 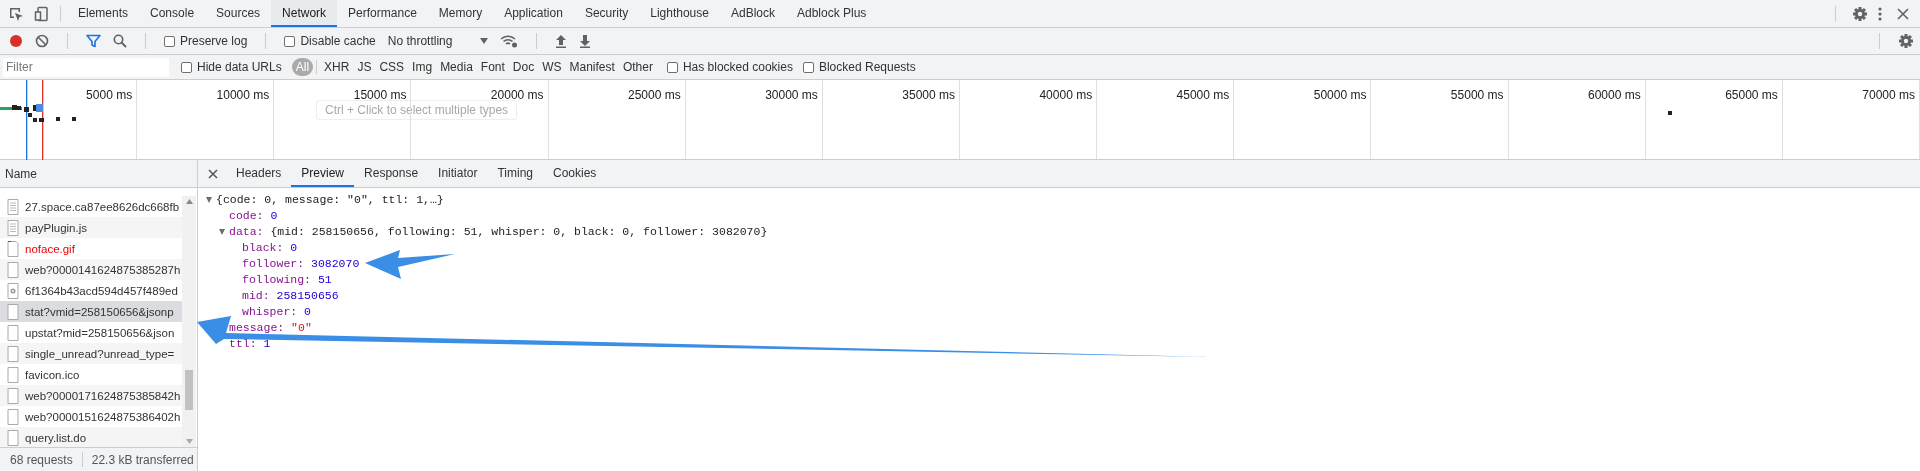 I want to click on name-column-header: Name, so click(x=98, y=174).